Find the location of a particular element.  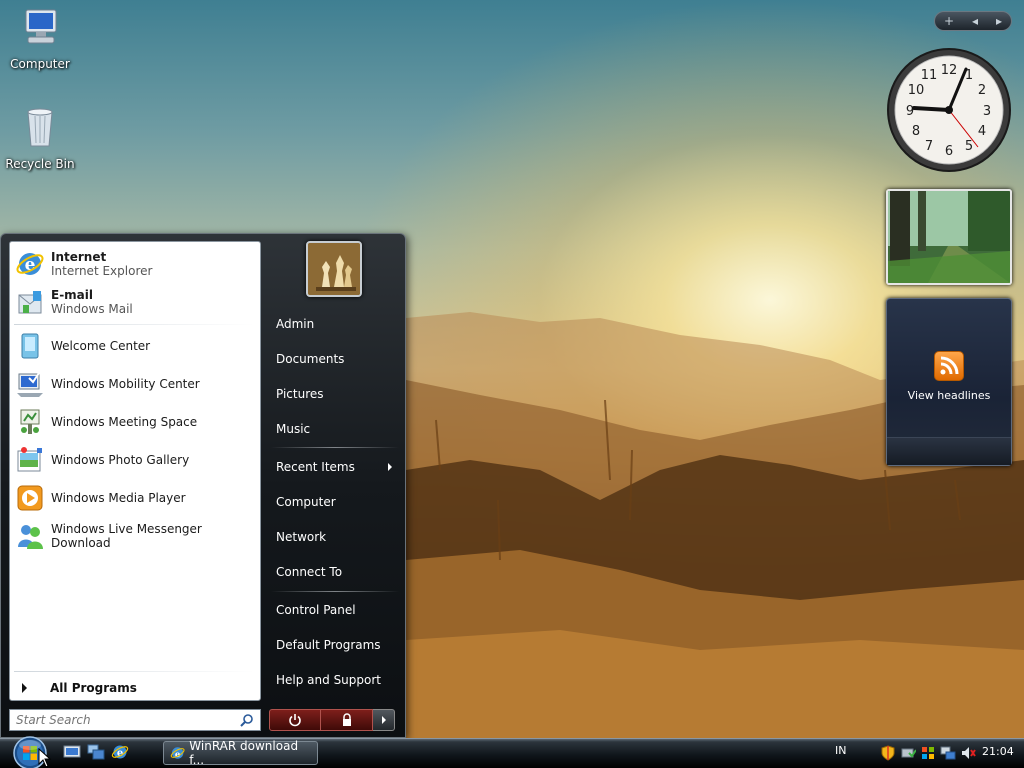

feed-gadget-footer is located at coordinates (949, 451).